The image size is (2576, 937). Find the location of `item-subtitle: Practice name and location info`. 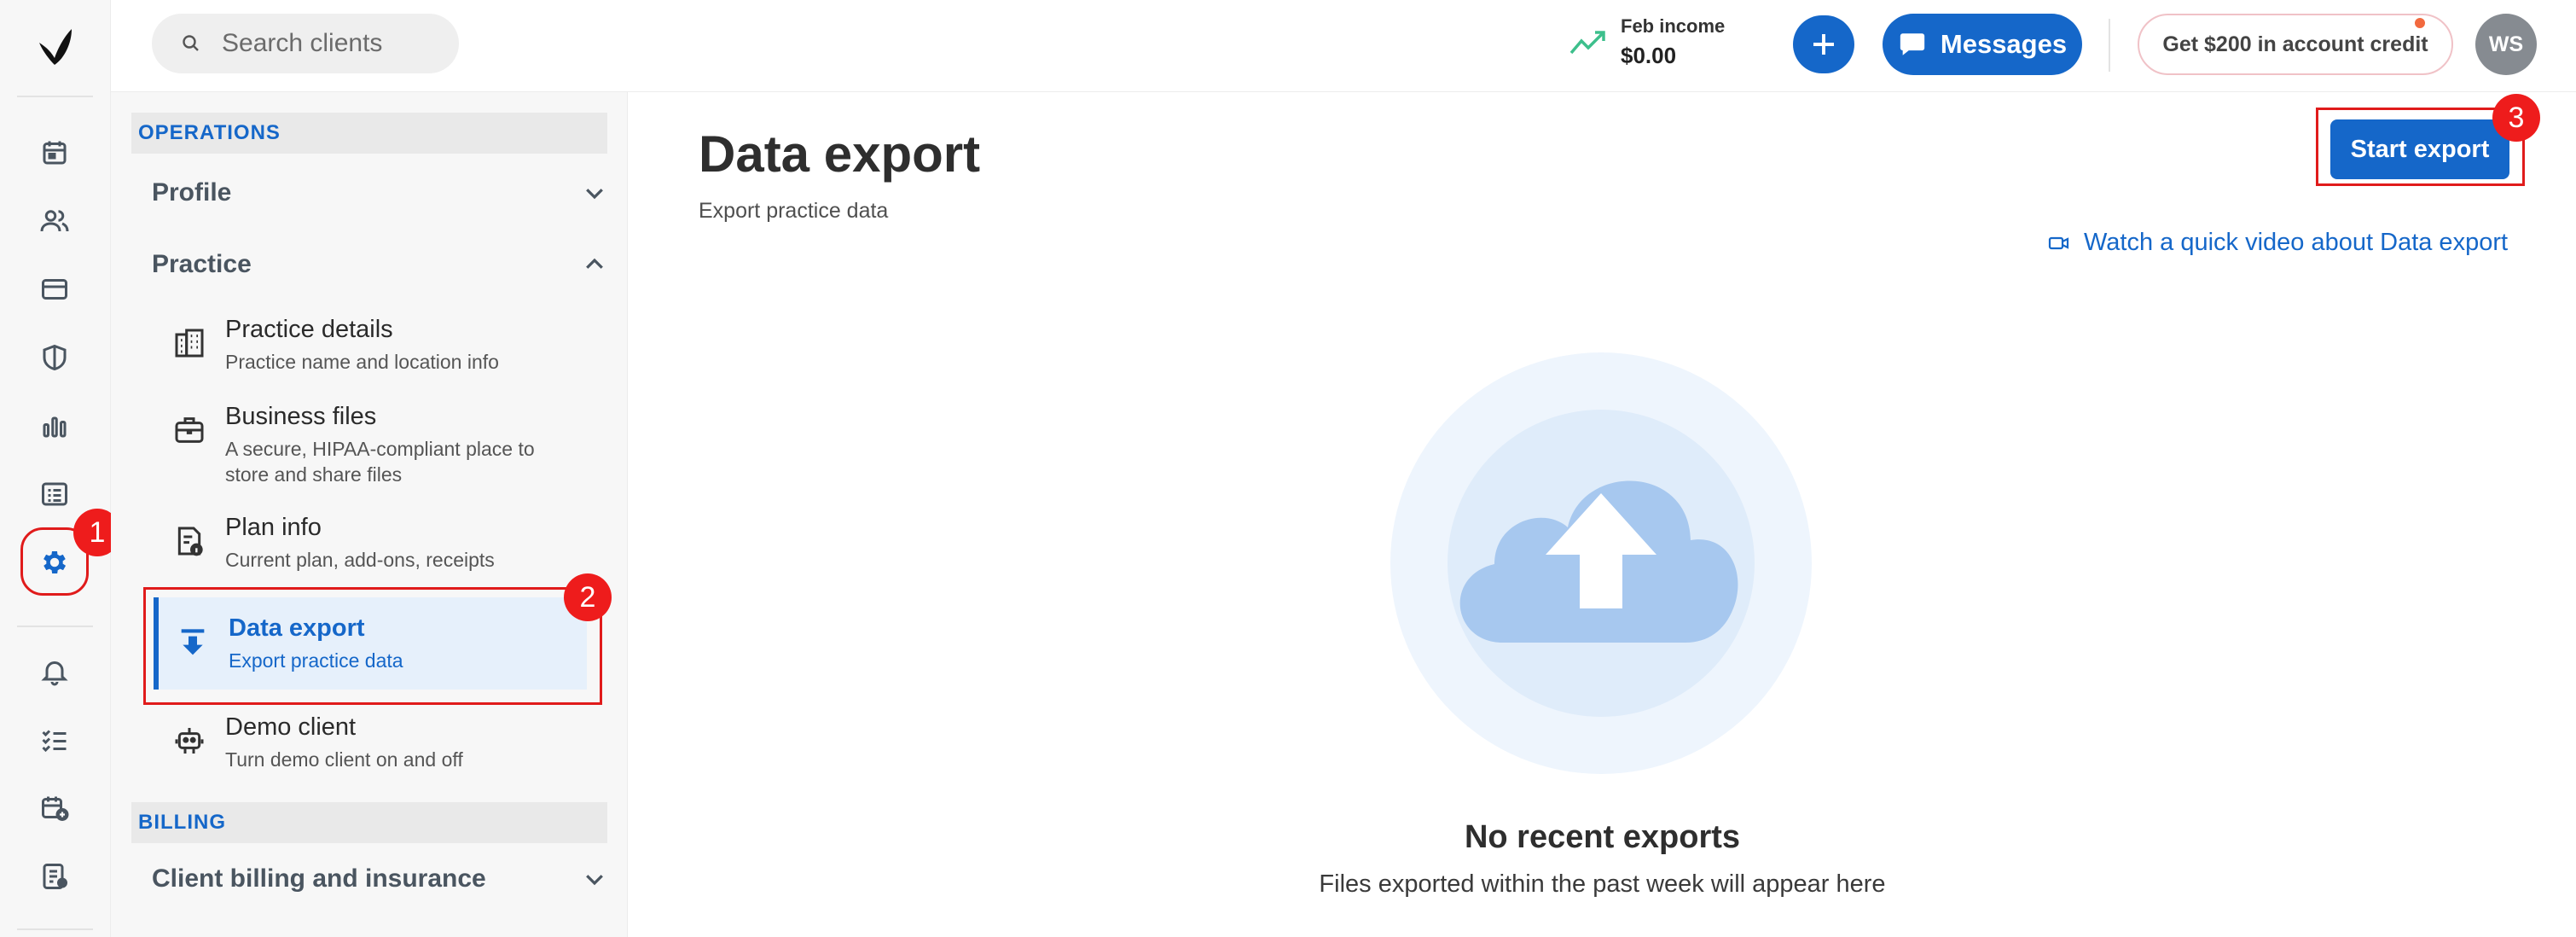

item-subtitle: Practice name and location info is located at coordinates (362, 362).